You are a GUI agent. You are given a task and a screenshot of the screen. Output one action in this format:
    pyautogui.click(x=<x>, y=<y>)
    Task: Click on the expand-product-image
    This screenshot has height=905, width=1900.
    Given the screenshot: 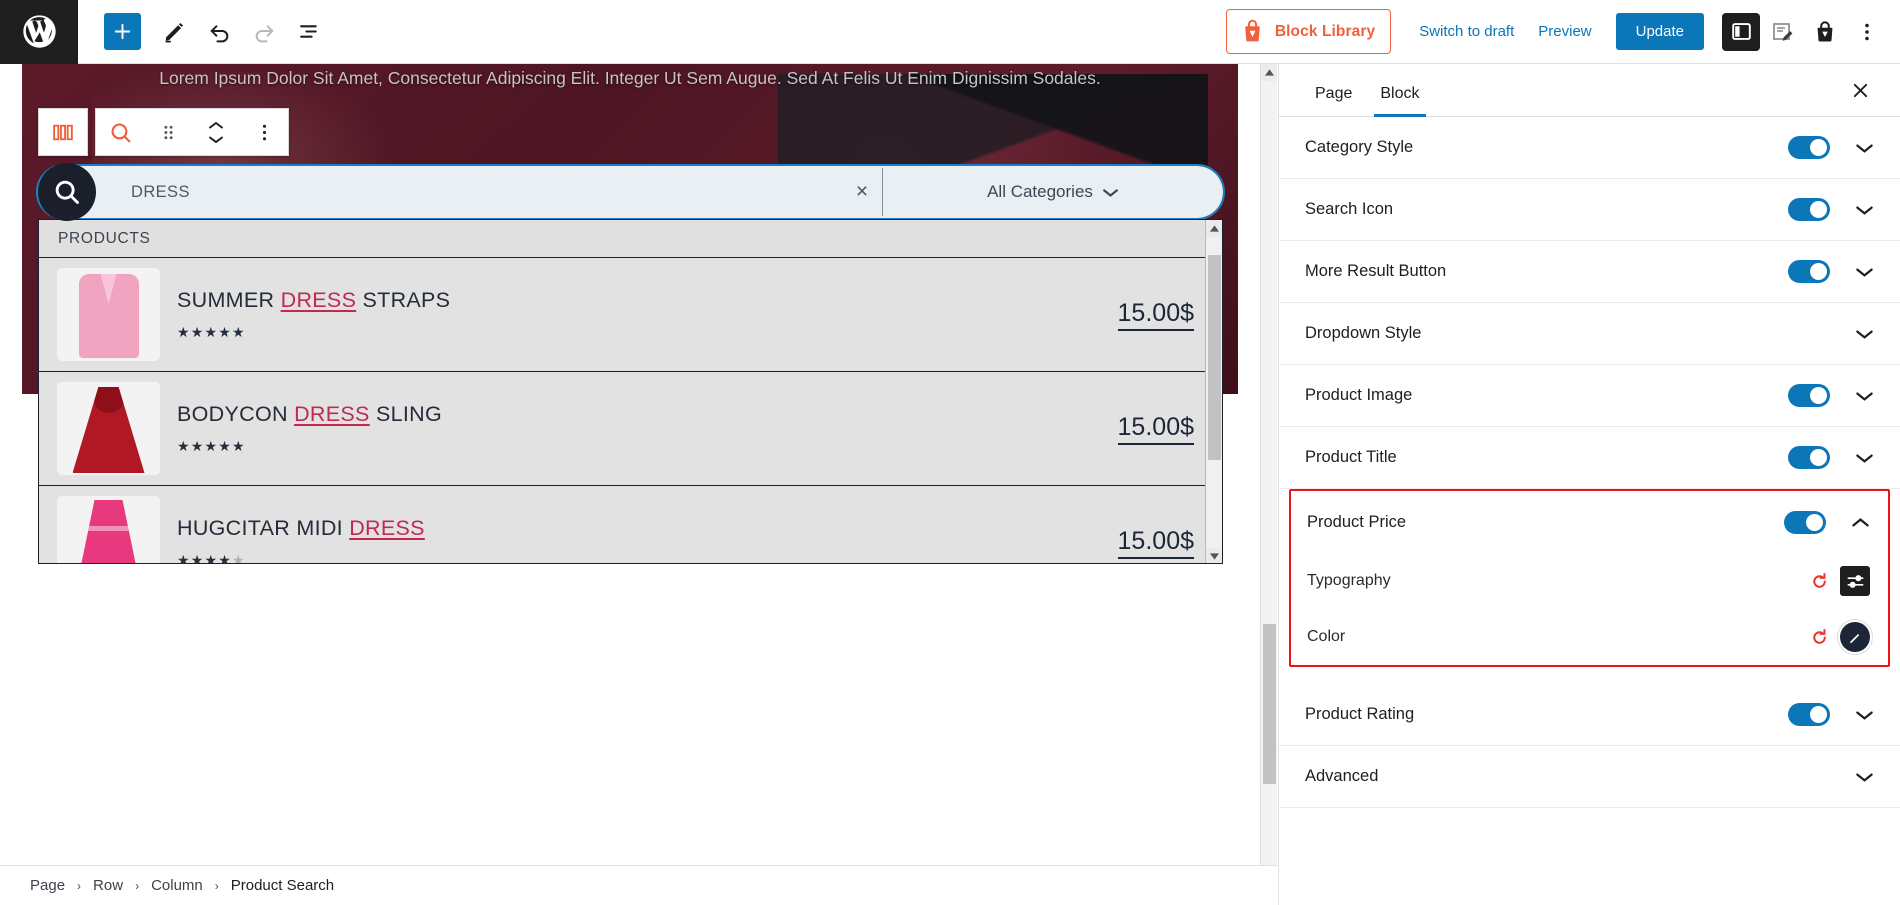 What is the action you would take?
    pyautogui.click(x=1864, y=396)
    